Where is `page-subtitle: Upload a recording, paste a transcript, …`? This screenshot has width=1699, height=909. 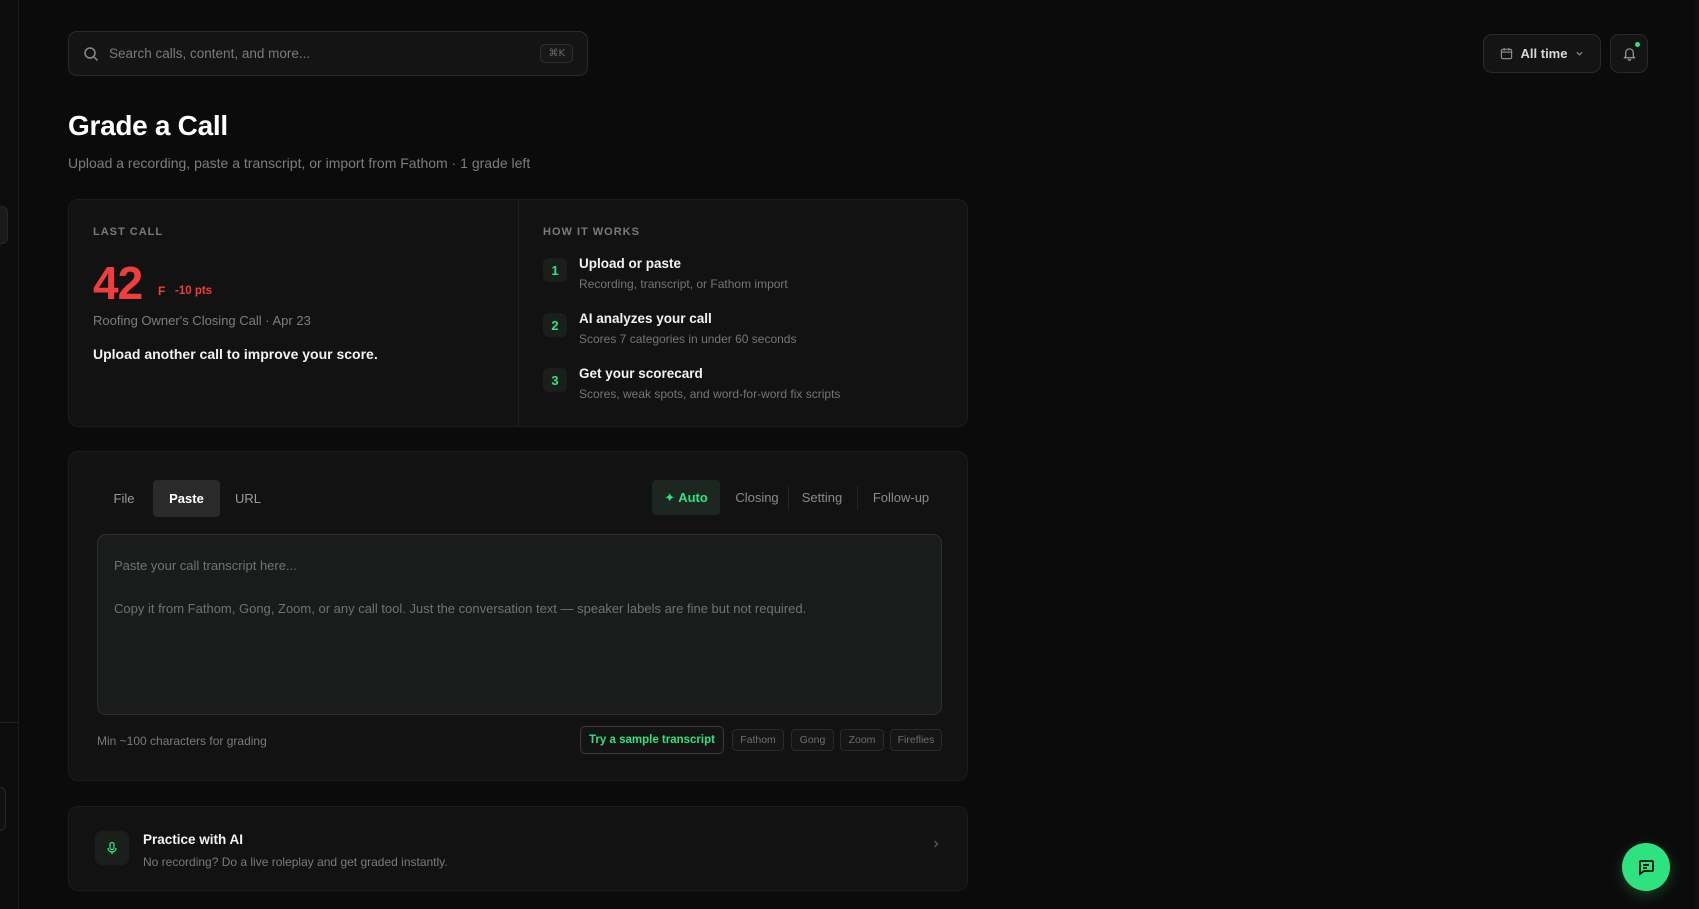
page-subtitle: Upload a recording, paste a transcript, … is located at coordinates (299, 163).